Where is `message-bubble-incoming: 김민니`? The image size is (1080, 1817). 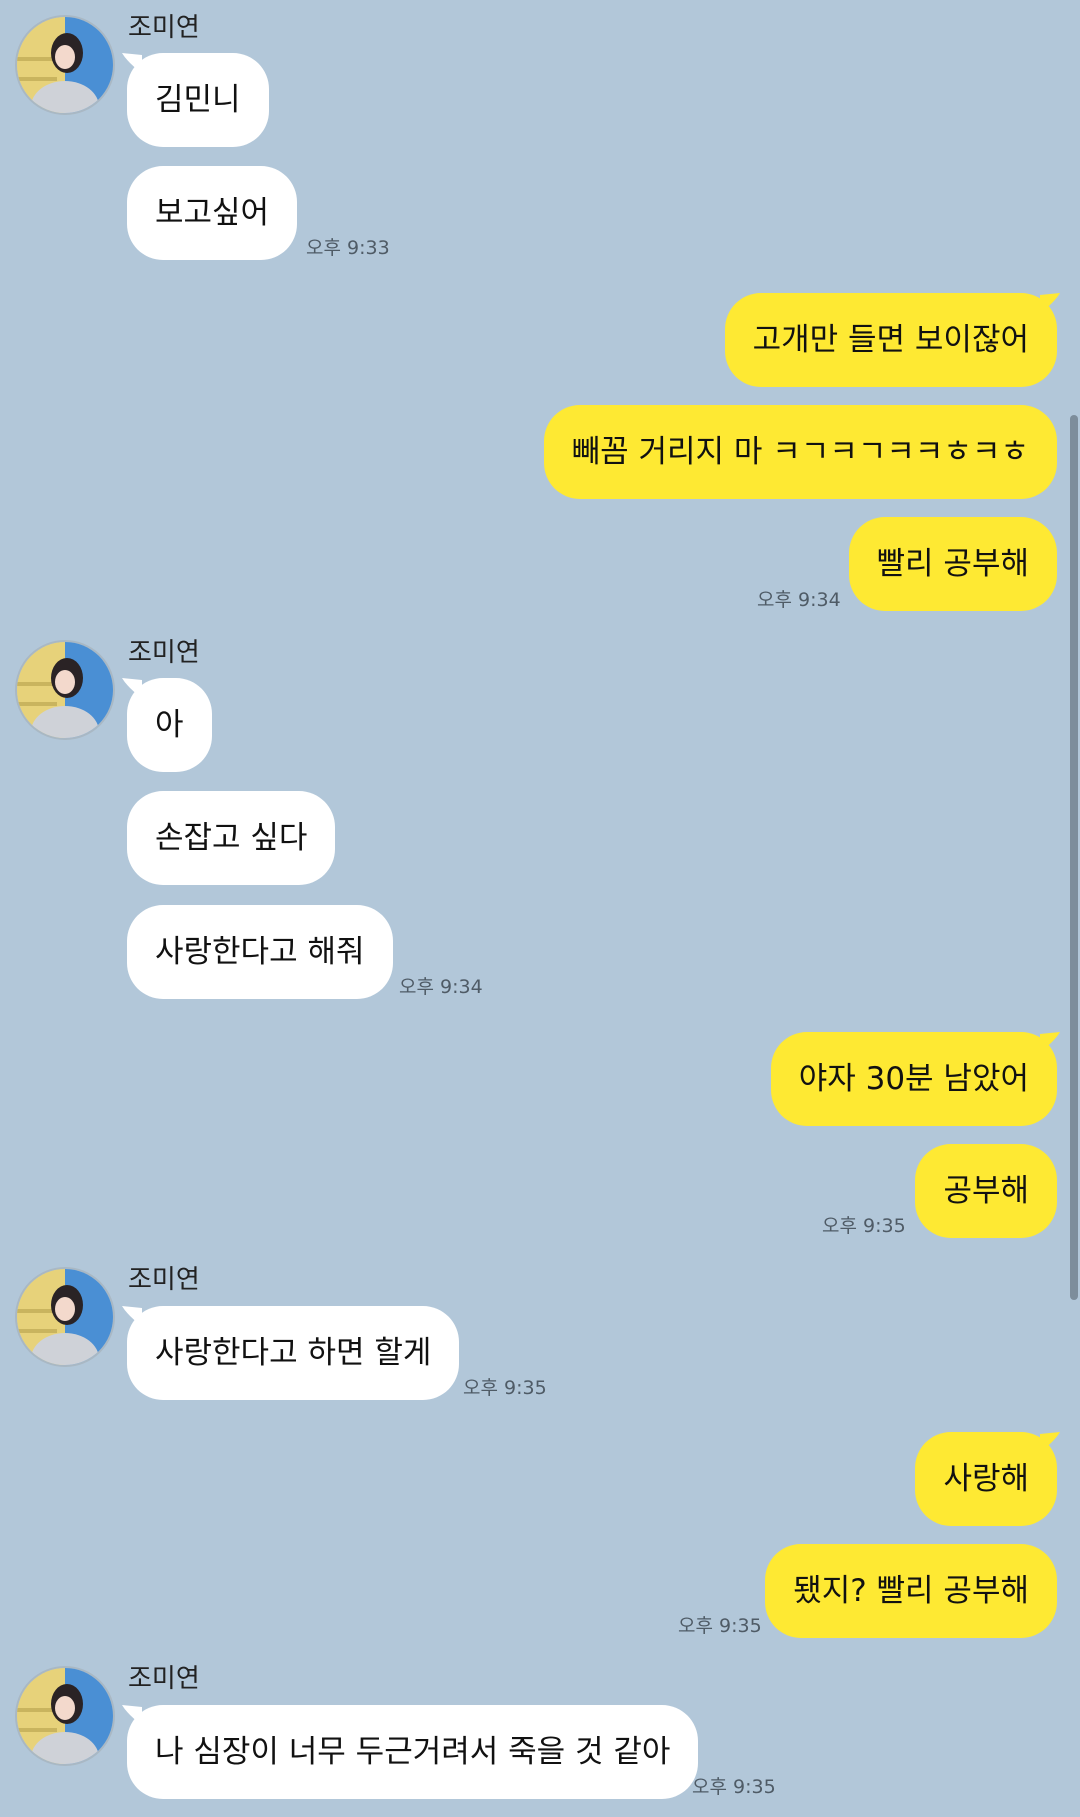
message-bubble-incoming: 김민니 is located at coordinates (198, 100).